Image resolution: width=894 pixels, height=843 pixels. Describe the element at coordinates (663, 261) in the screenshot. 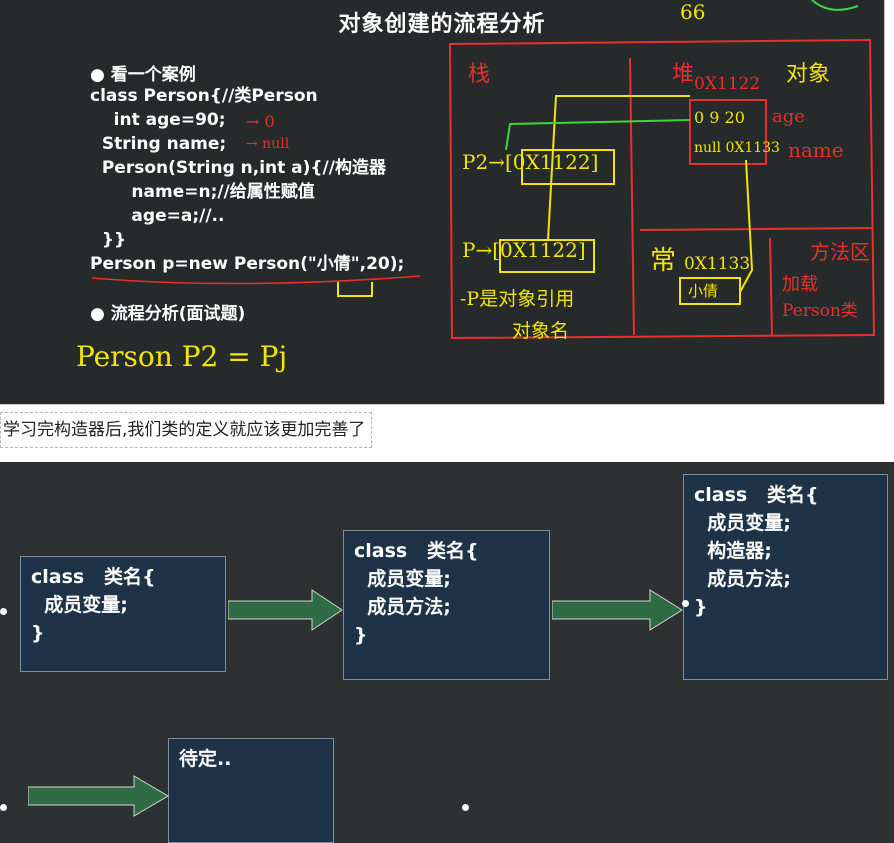

I see `hand-const-label: 常` at that location.